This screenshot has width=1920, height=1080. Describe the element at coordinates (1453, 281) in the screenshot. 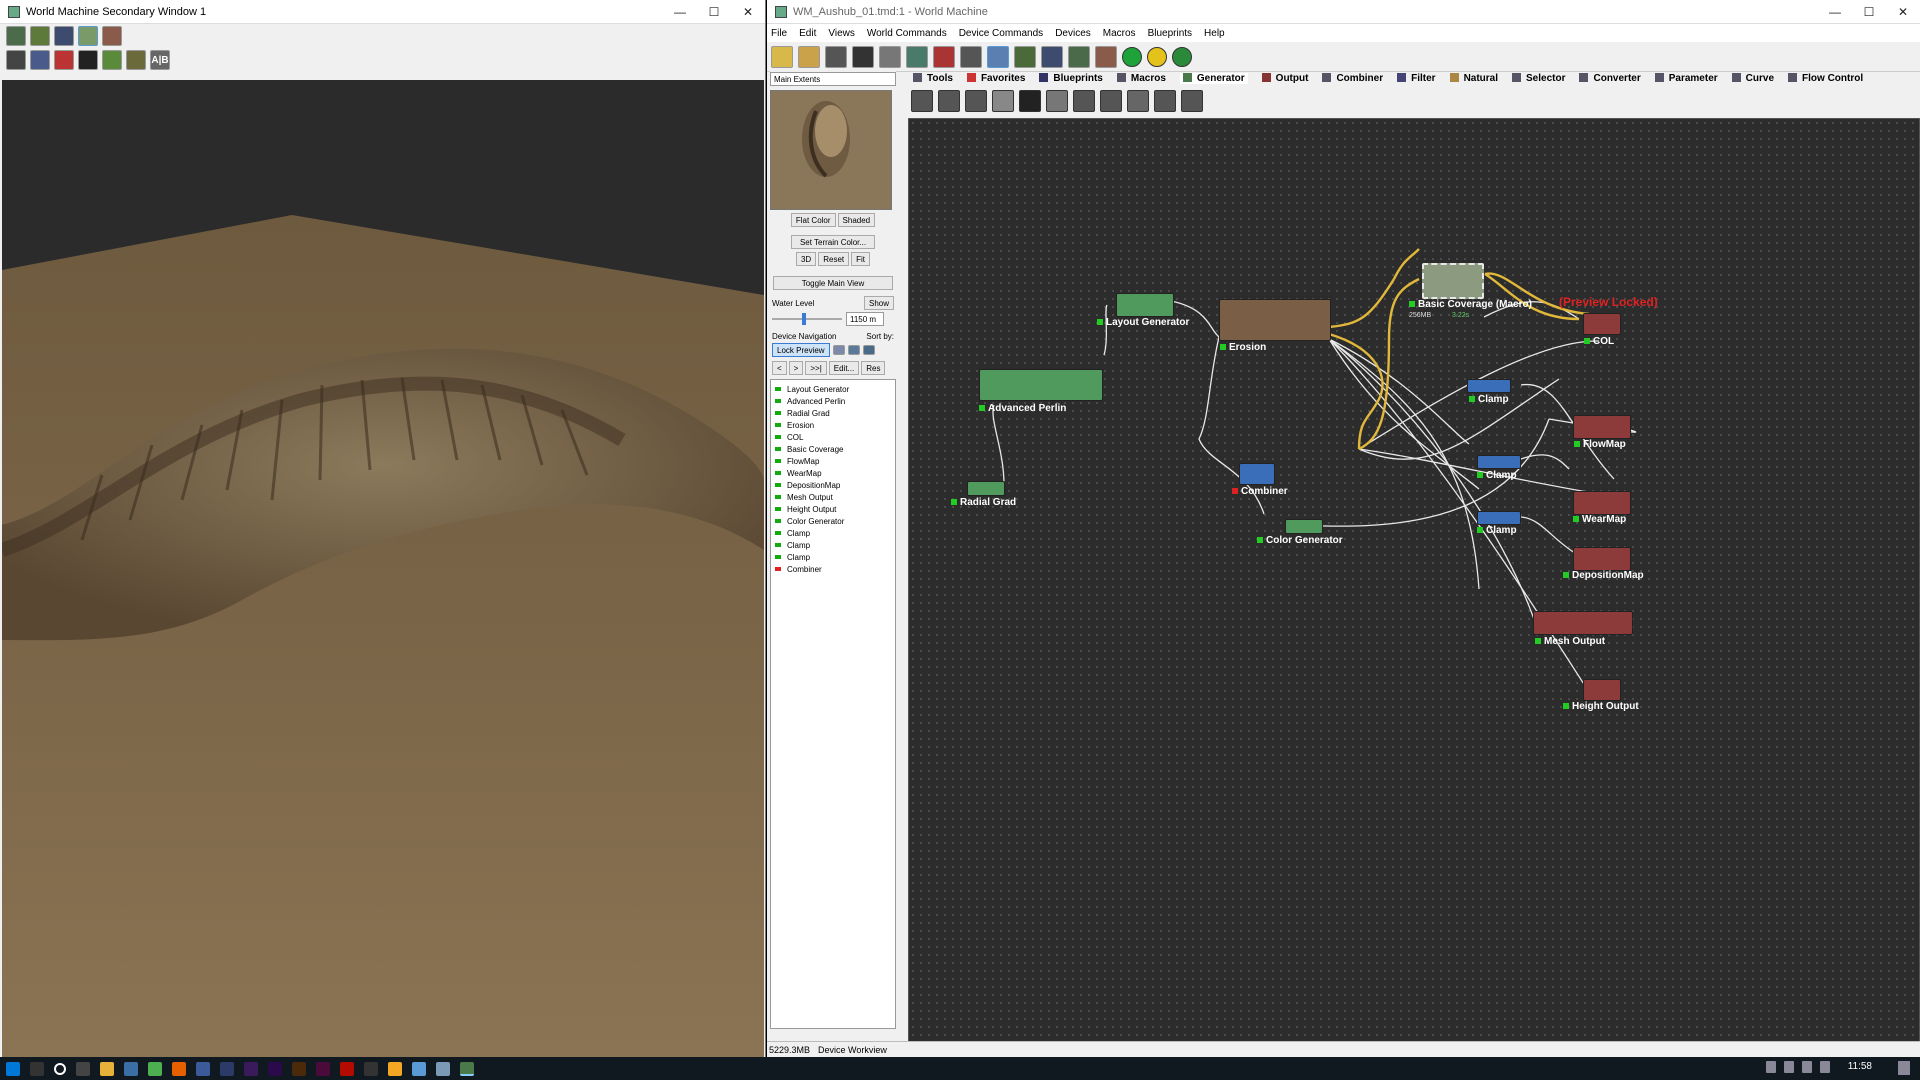

I see `node-basic-coverage-macro` at that location.